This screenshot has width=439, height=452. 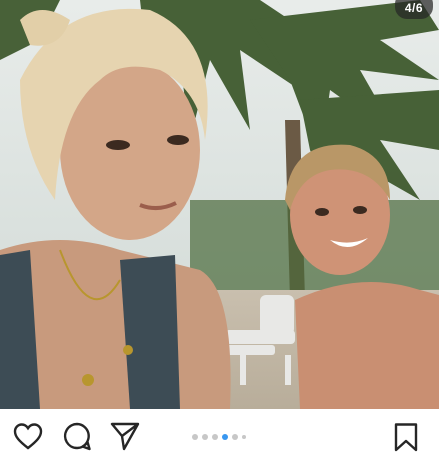 What do you see at coordinates (219, 430) in the screenshot?
I see `post-action-bar` at bounding box center [219, 430].